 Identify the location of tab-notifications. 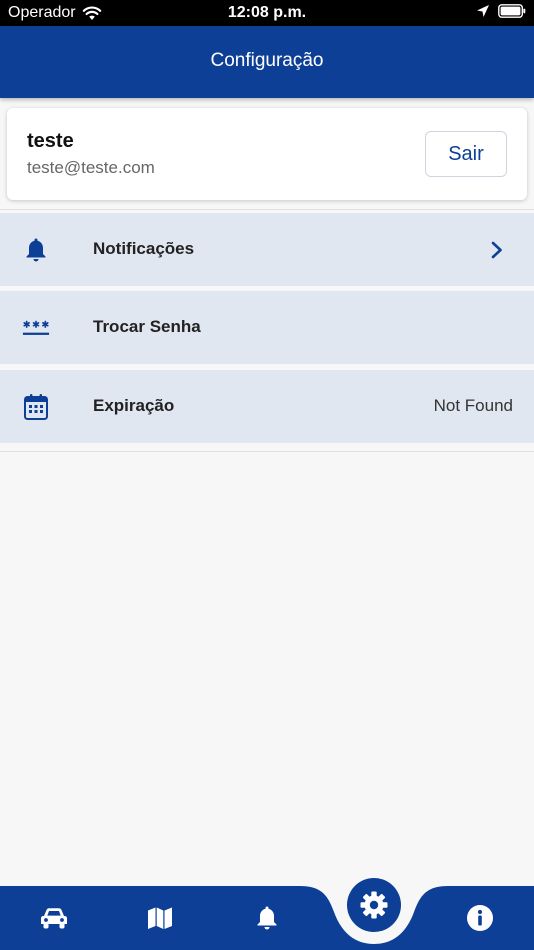
(267, 918).